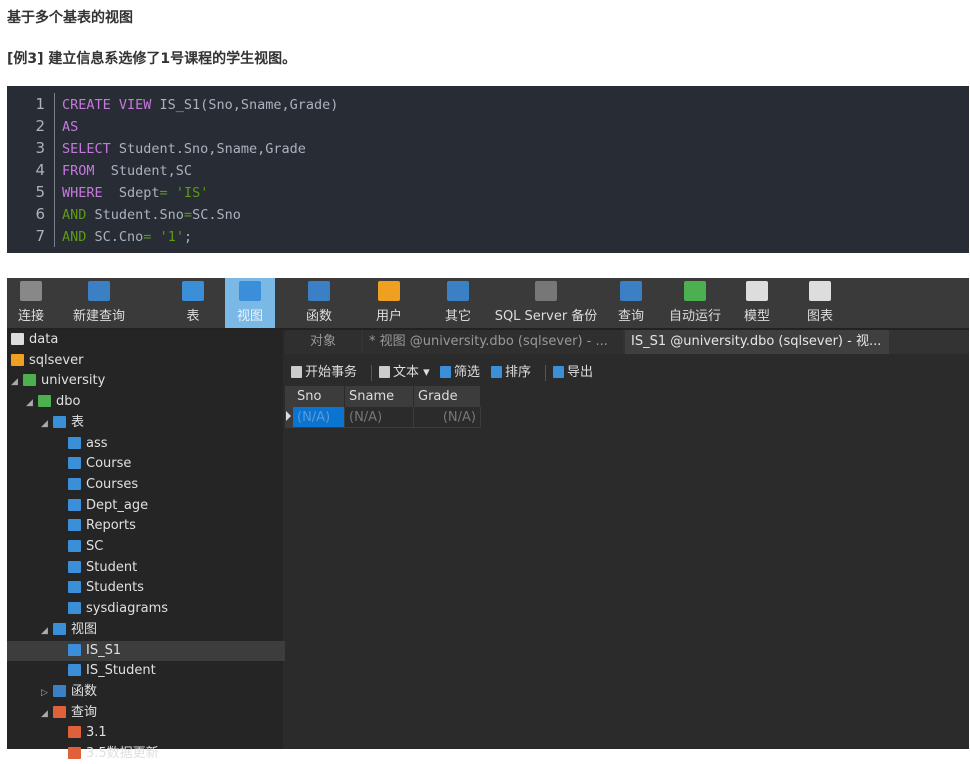 The width and height of the screenshot is (970, 764). Describe the element at coordinates (107, 192) in the screenshot. I see `code-line: 5 WHERE Sdept= 'IS'` at that location.